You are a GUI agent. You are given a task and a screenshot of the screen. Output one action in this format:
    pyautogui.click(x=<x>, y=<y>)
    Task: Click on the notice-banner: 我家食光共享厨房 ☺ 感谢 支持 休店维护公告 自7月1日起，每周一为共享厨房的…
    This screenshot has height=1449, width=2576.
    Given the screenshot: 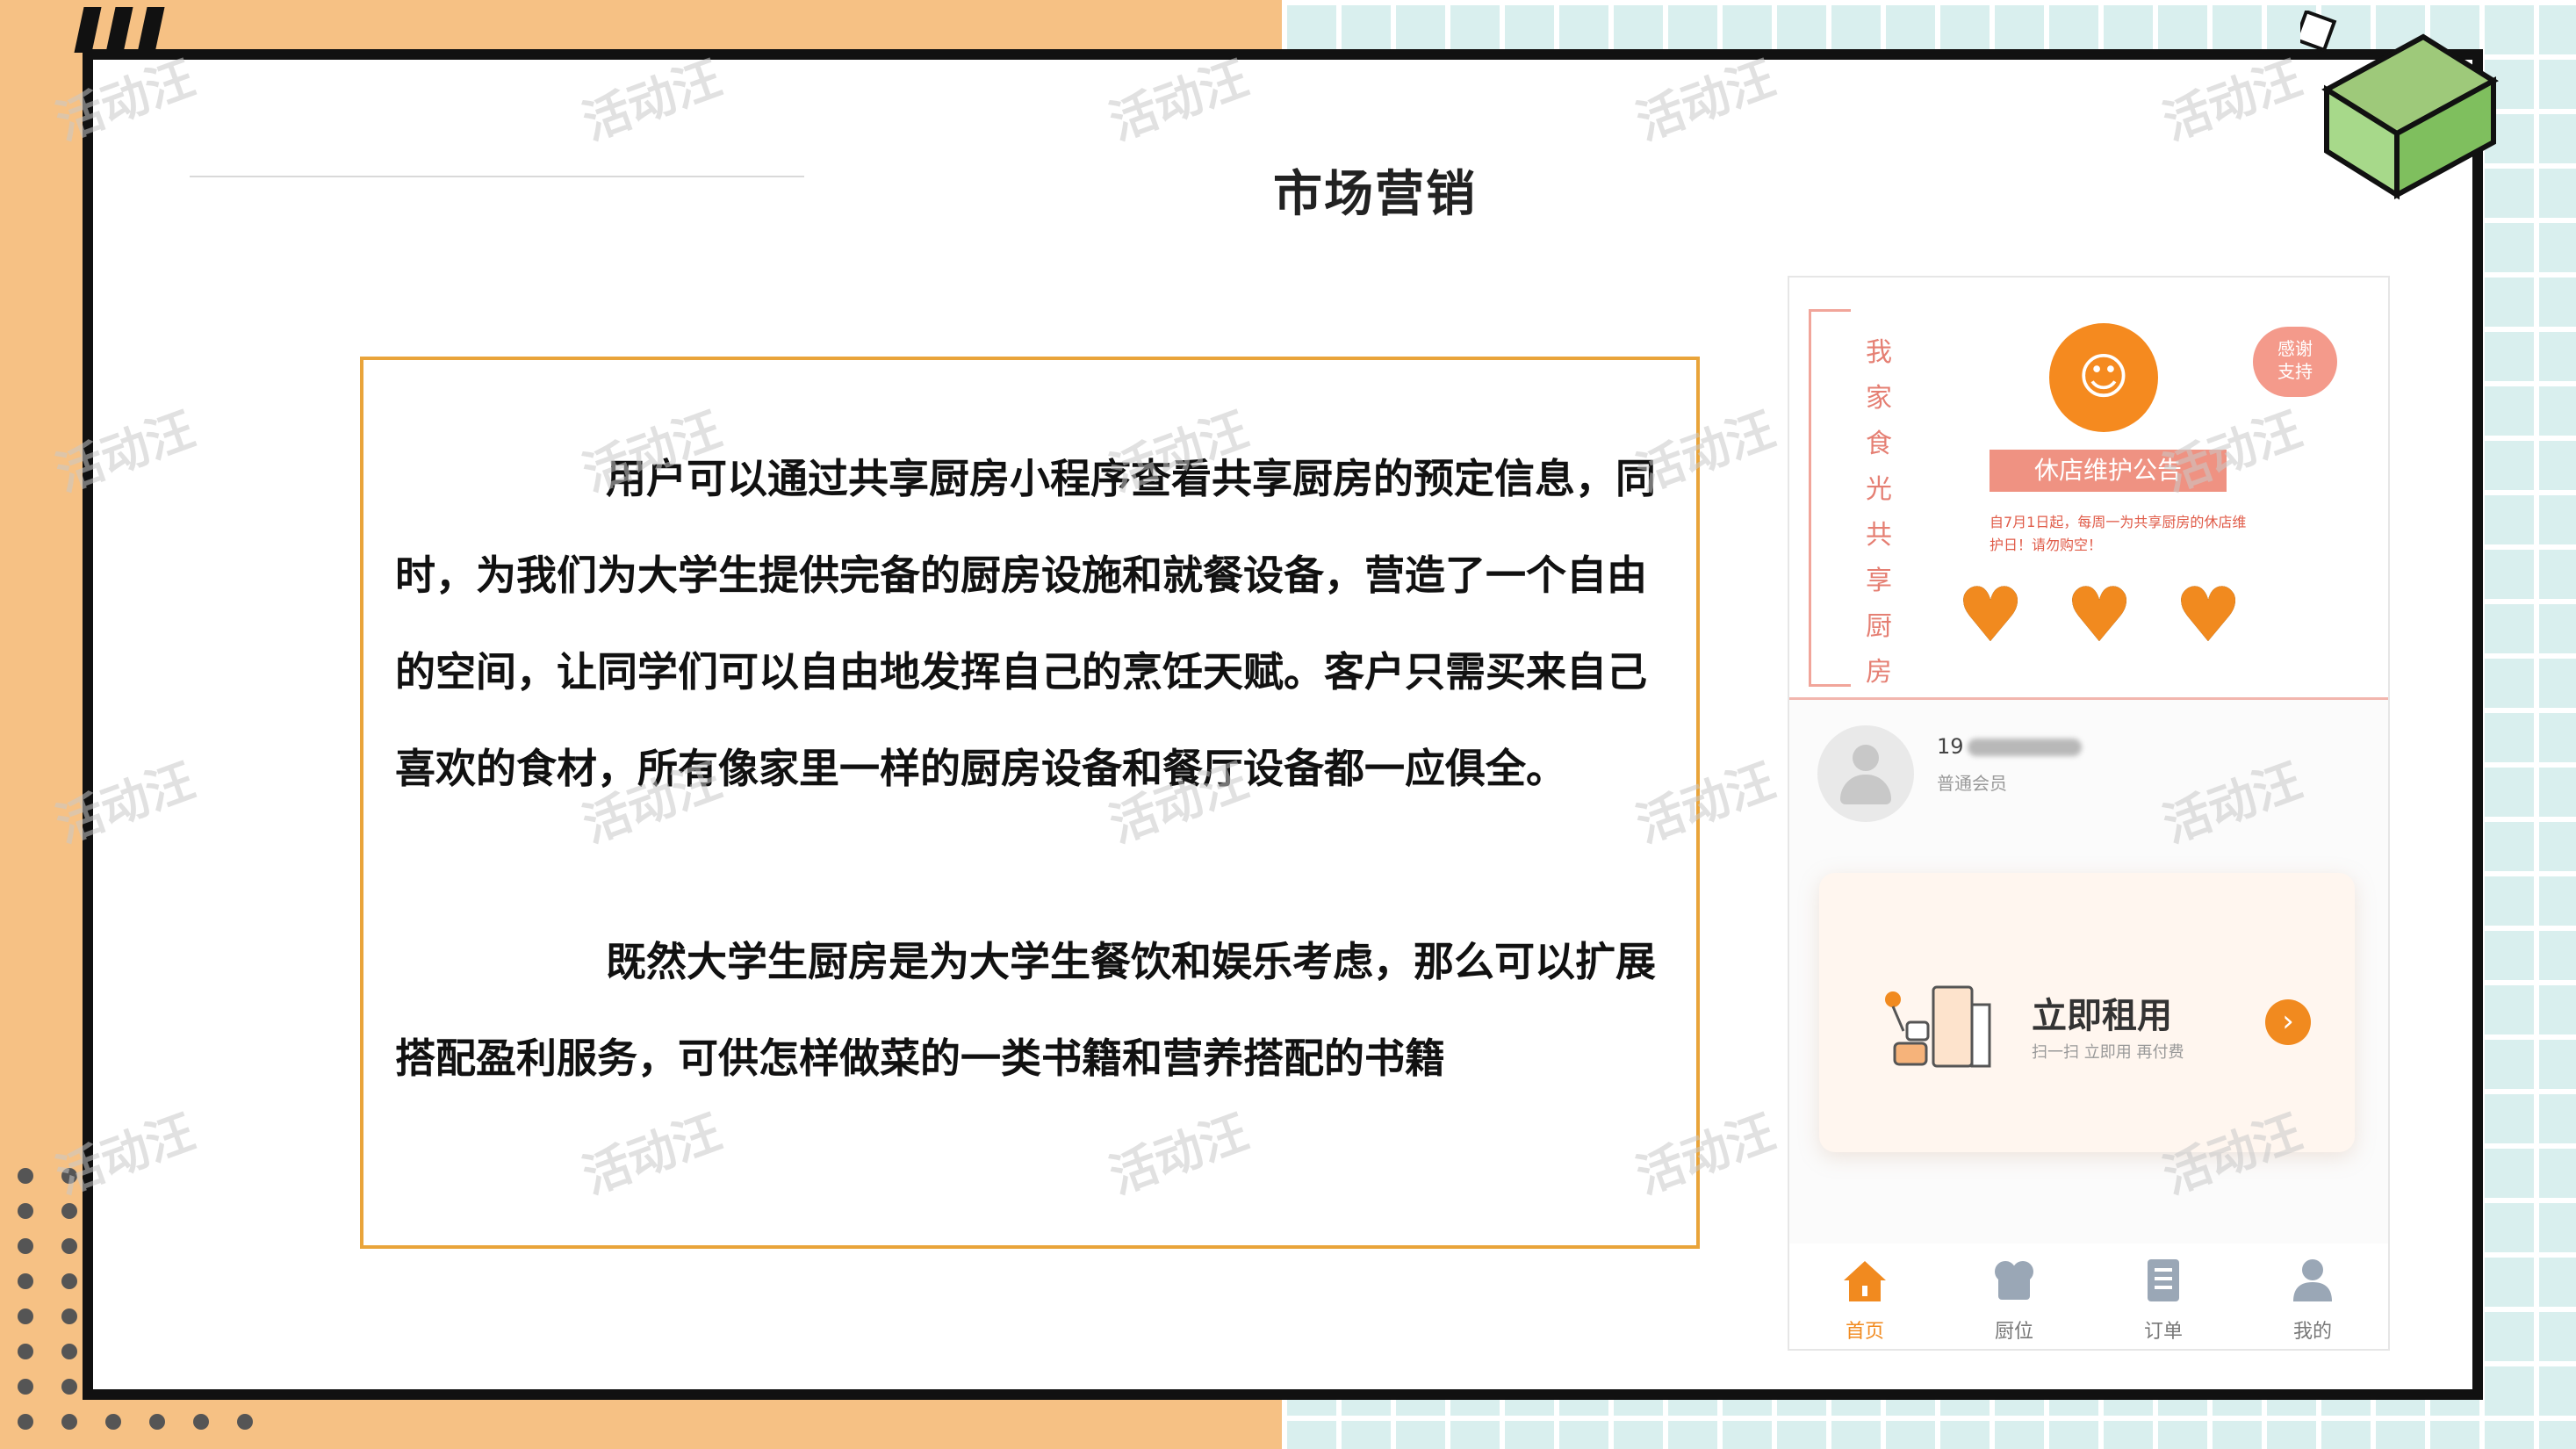 What is the action you would take?
    pyautogui.click(x=2088, y=489)
    